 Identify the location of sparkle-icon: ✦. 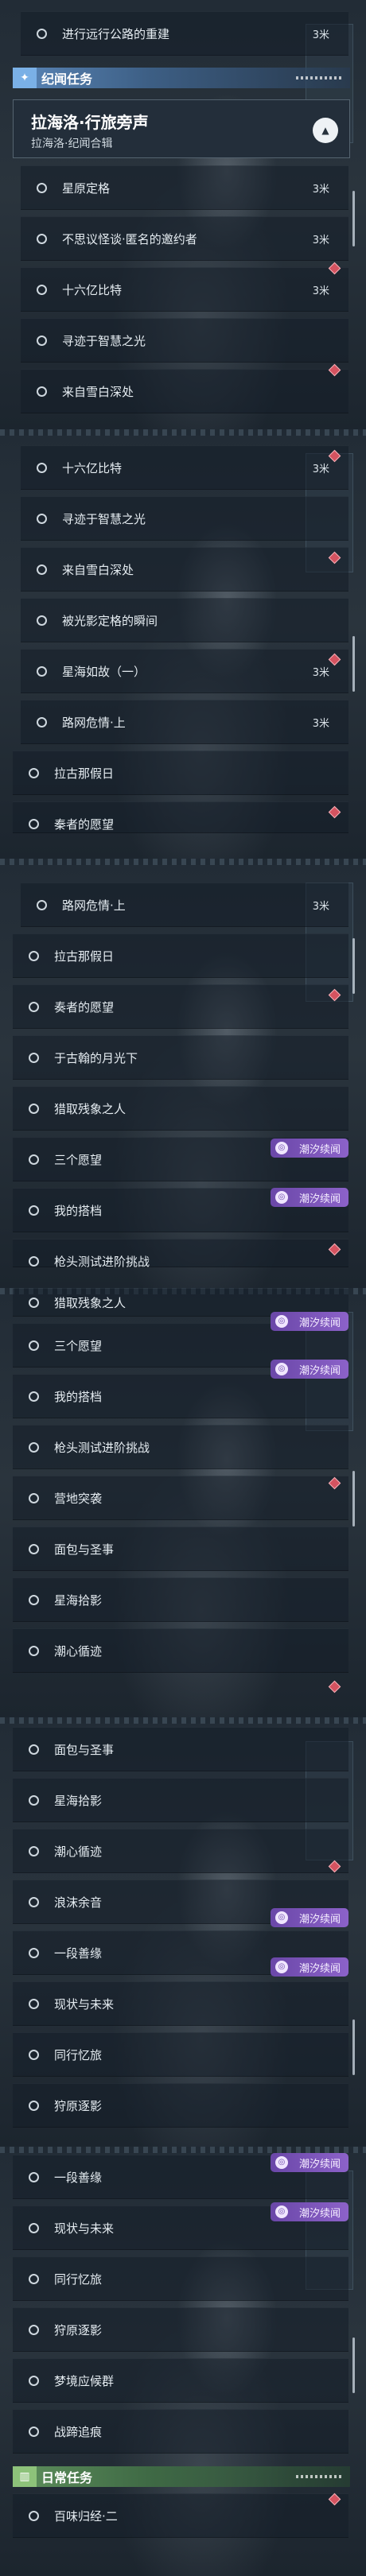
(25, 78).